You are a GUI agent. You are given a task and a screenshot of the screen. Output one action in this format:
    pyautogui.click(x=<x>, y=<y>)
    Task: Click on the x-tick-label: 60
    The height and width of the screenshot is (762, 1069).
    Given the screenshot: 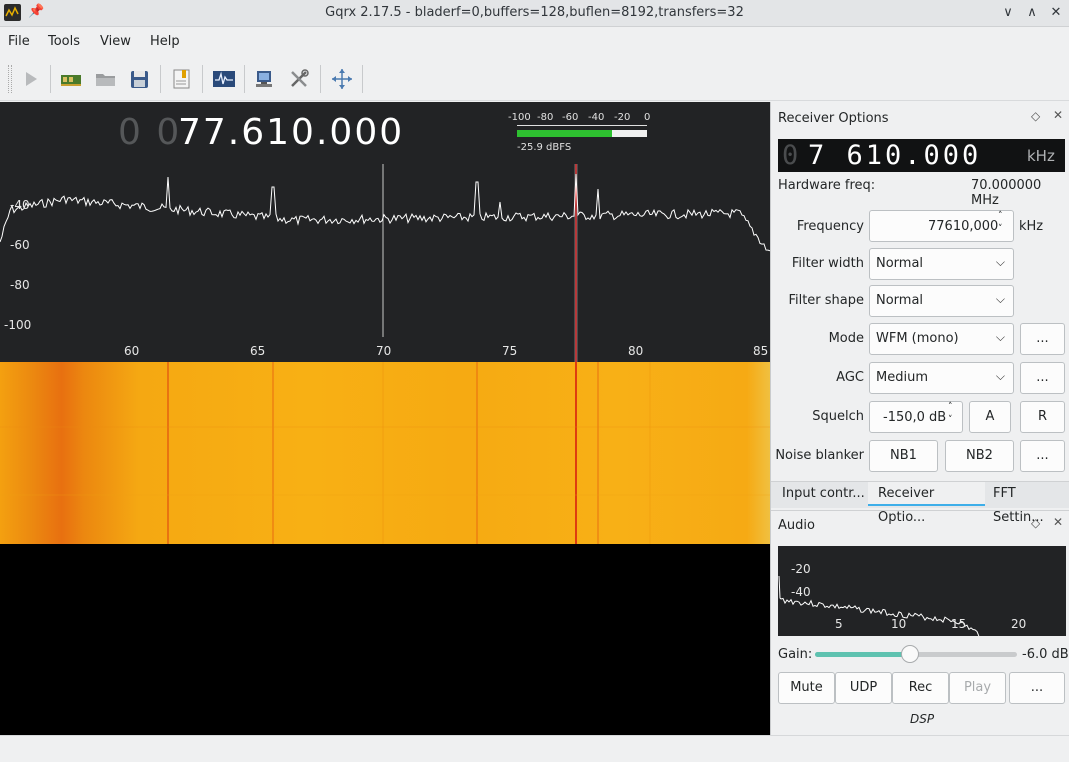 What is the action you would take?
    pyautogui.click(x=132, y=351)
    